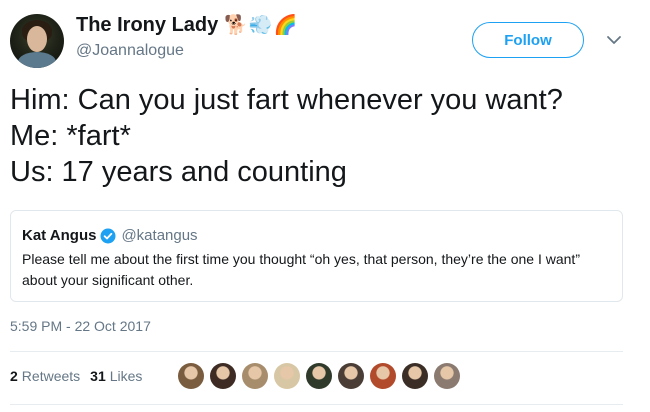 The height and width of the screenshot is (412, 650). Describe the element at coordinates (285, 25) in the screenshot. I see `rainbow-emoji-icon: 🌈` at that location.